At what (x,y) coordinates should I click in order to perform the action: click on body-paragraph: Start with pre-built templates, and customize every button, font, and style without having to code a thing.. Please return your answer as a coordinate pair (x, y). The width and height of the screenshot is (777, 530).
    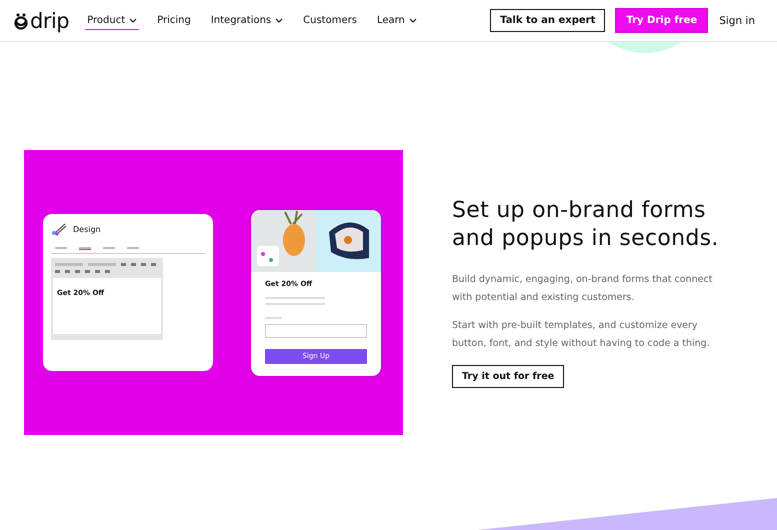
    Looking at the image, I should click on (581, 335).